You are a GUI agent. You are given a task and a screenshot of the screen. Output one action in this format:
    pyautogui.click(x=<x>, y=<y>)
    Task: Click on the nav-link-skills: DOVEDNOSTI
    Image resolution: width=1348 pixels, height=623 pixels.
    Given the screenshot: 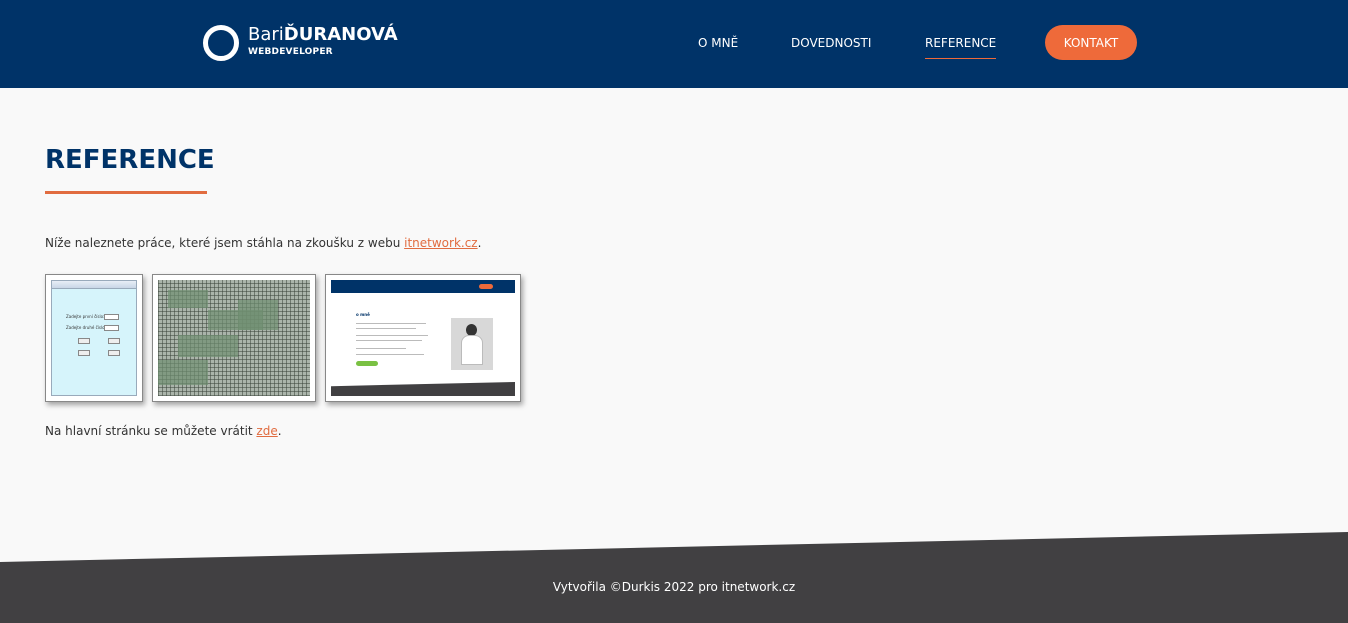 What is the action you would take?
    pyautogui.click(x=831, y=43)
    